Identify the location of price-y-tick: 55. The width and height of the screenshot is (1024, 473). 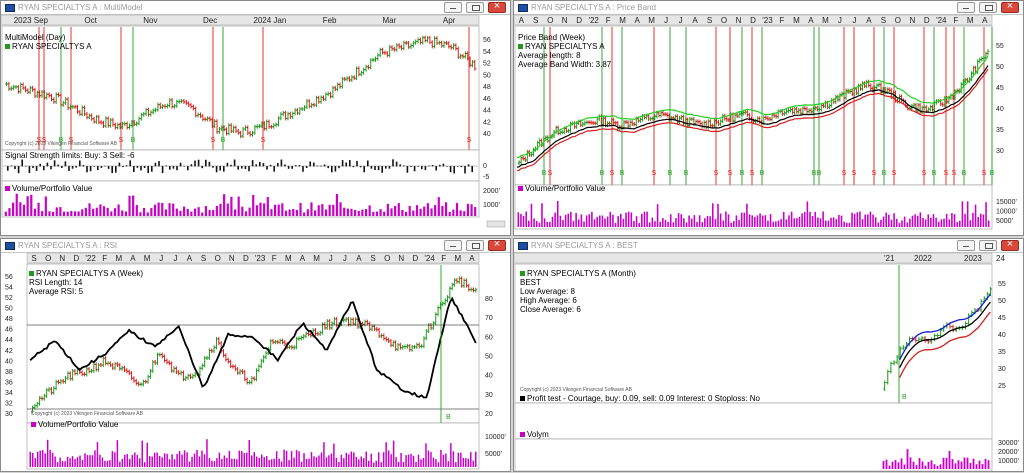
(1002, 284).